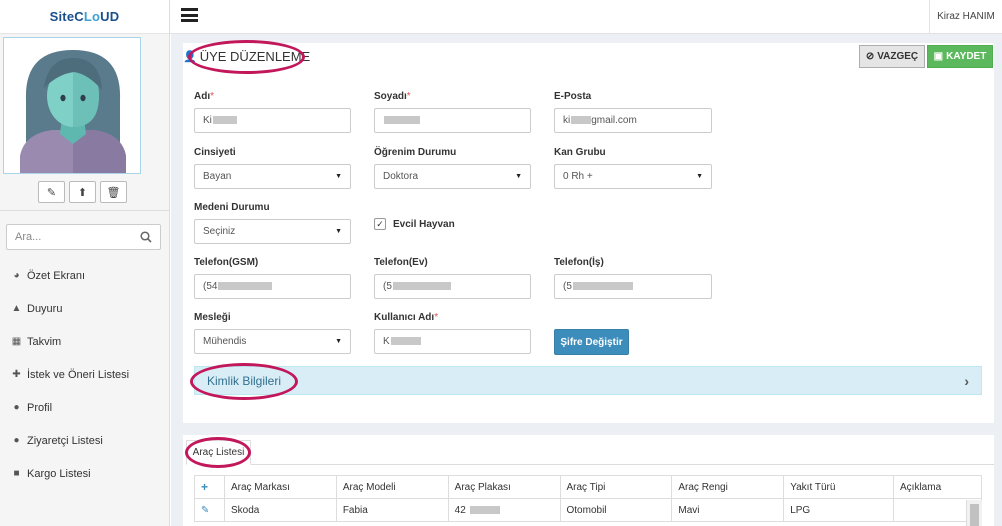 The height and width of the screenshot is (526, 1002). I want to click on cancel-button-label: VAZGEÇ, so click(898, 56).